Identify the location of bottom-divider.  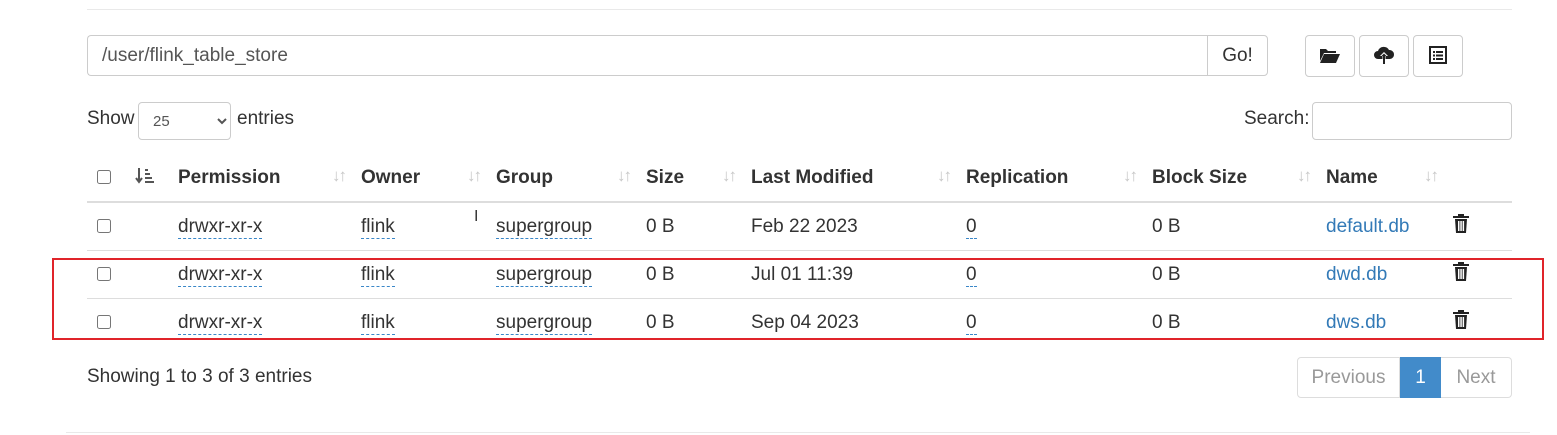
(798, 432).